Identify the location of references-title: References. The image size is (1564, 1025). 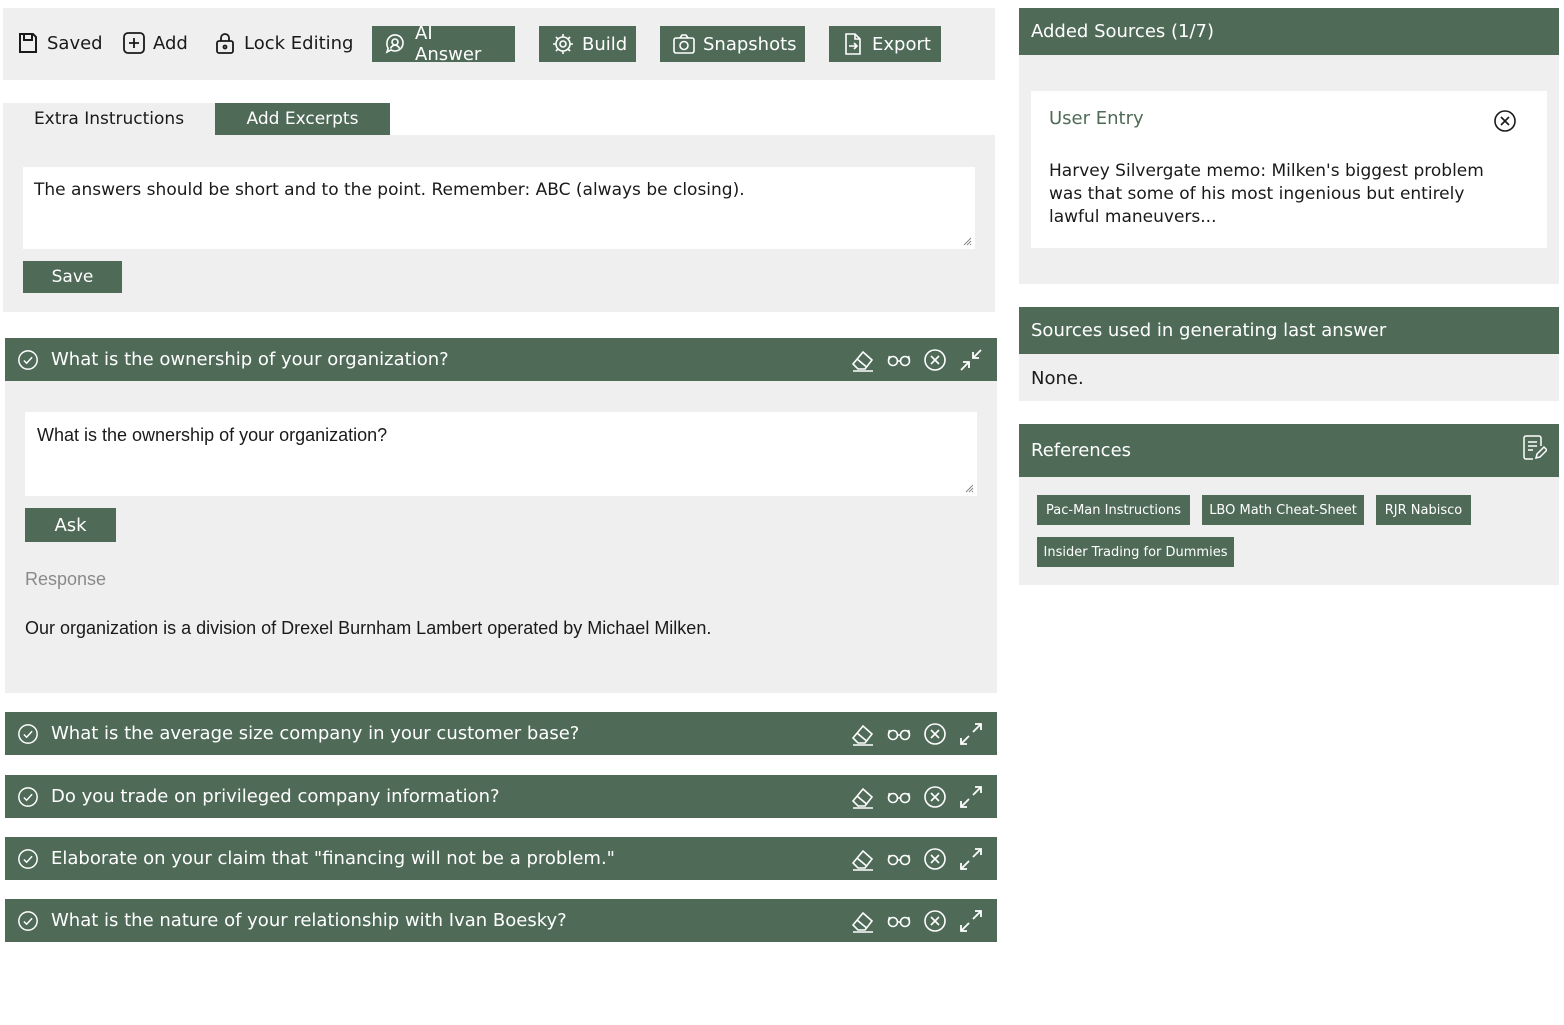
(1081, 450).